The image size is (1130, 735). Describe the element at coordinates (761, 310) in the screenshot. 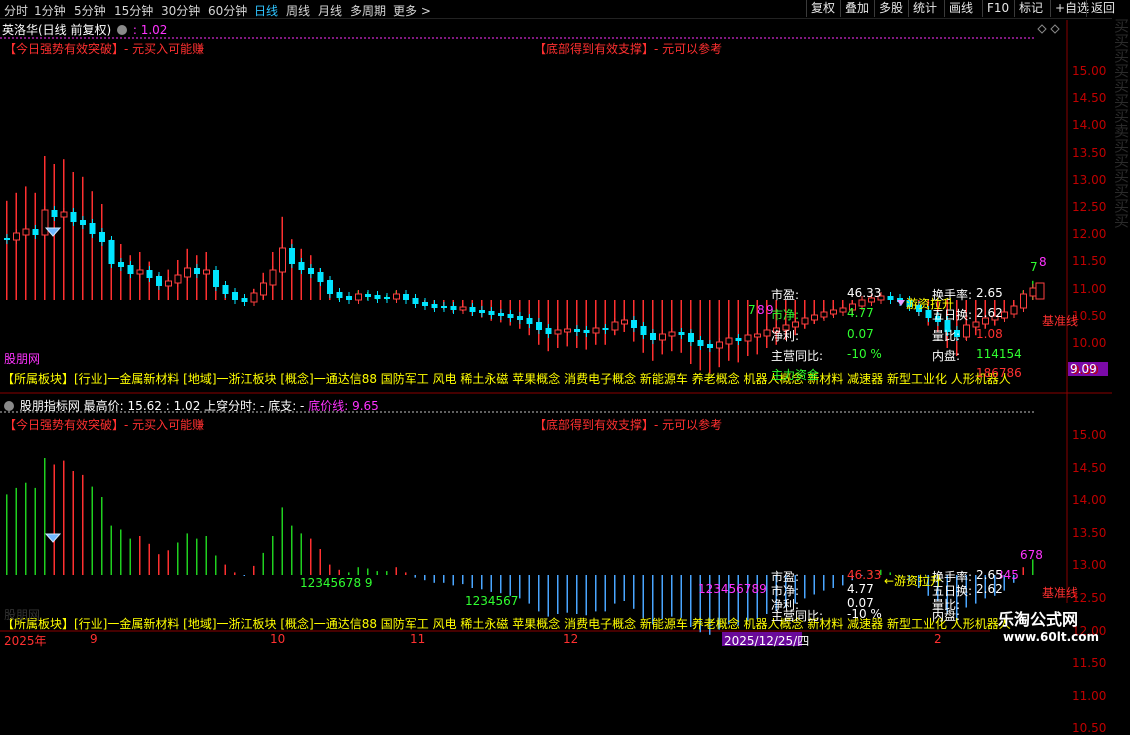

I see `counter-8: 8` at that location.